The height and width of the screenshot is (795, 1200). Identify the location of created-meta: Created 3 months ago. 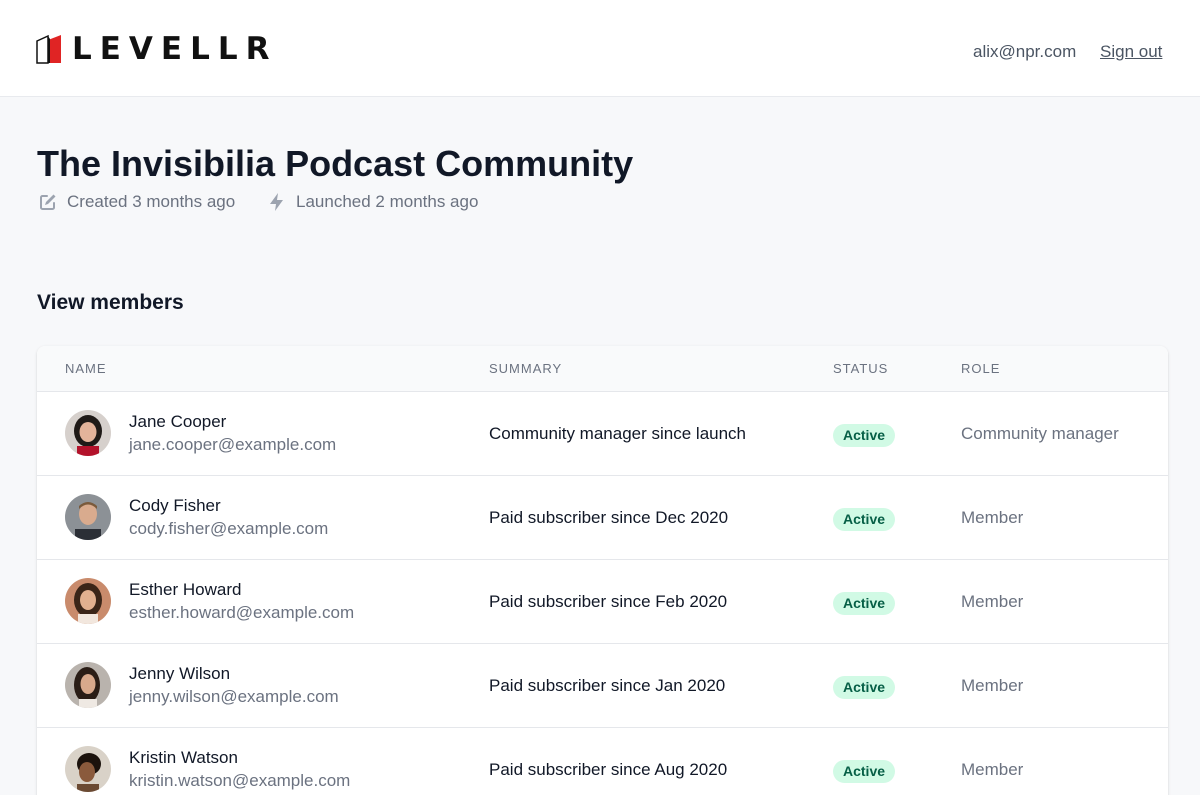
(136, 202).